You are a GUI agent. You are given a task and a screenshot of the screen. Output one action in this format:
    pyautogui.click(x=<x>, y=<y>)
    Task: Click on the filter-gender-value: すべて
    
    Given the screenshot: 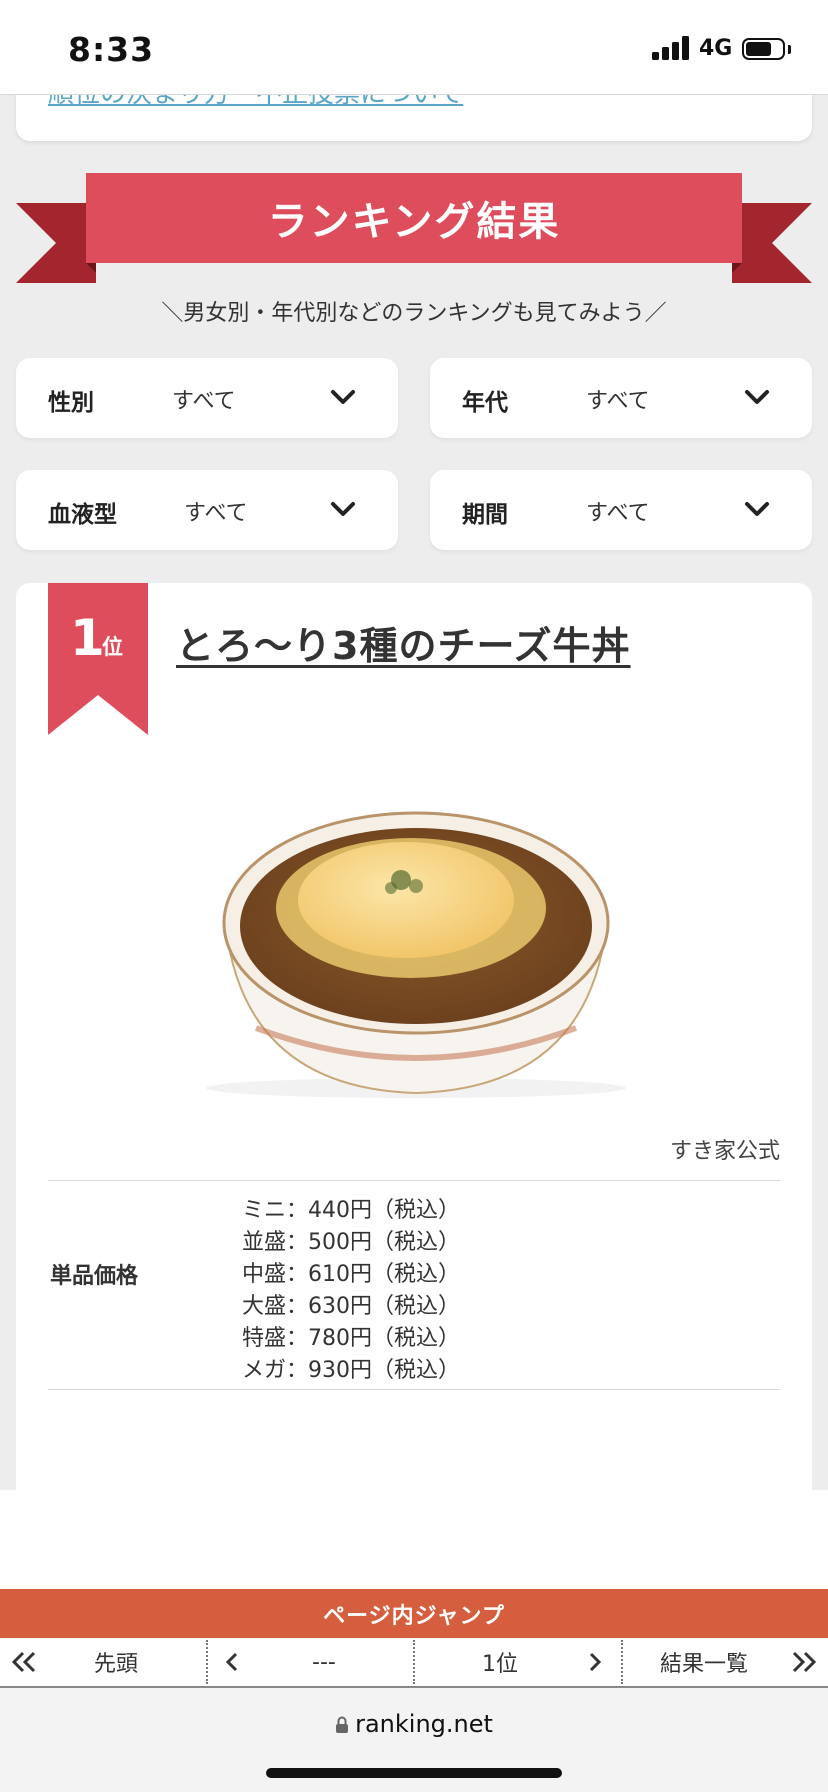 What is the action you would take?
    pyautogui.click(x=204, y=401)
    